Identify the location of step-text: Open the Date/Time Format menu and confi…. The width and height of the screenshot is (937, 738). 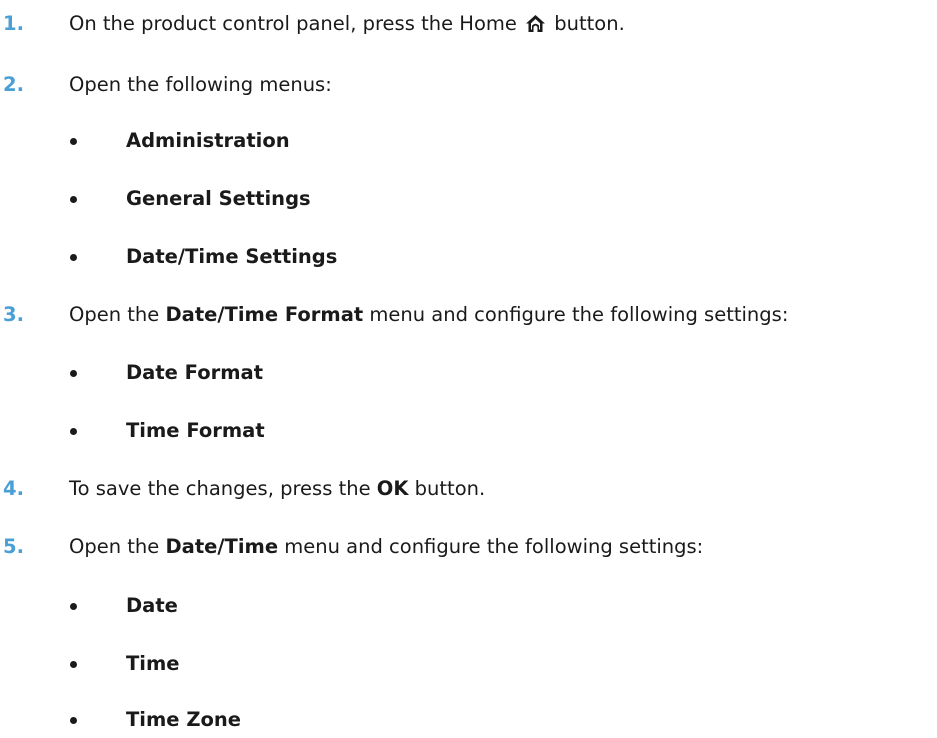
(429, 314).